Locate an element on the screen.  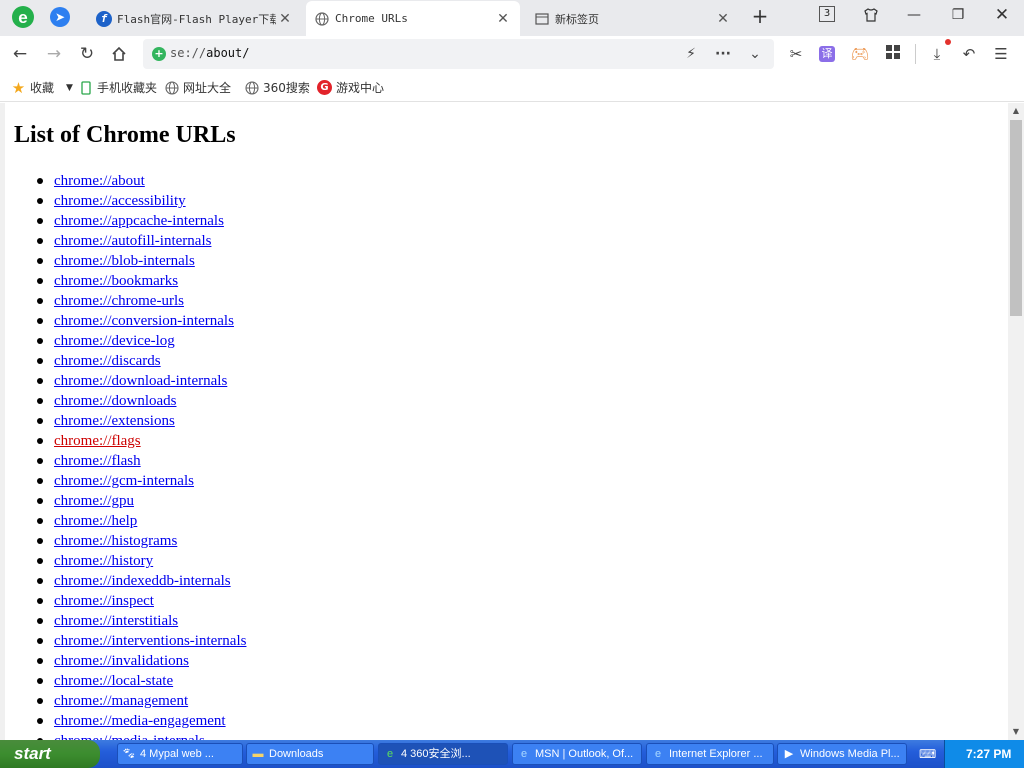
chrome-url-link: chrome://discards is located at coordinates (107, 361).